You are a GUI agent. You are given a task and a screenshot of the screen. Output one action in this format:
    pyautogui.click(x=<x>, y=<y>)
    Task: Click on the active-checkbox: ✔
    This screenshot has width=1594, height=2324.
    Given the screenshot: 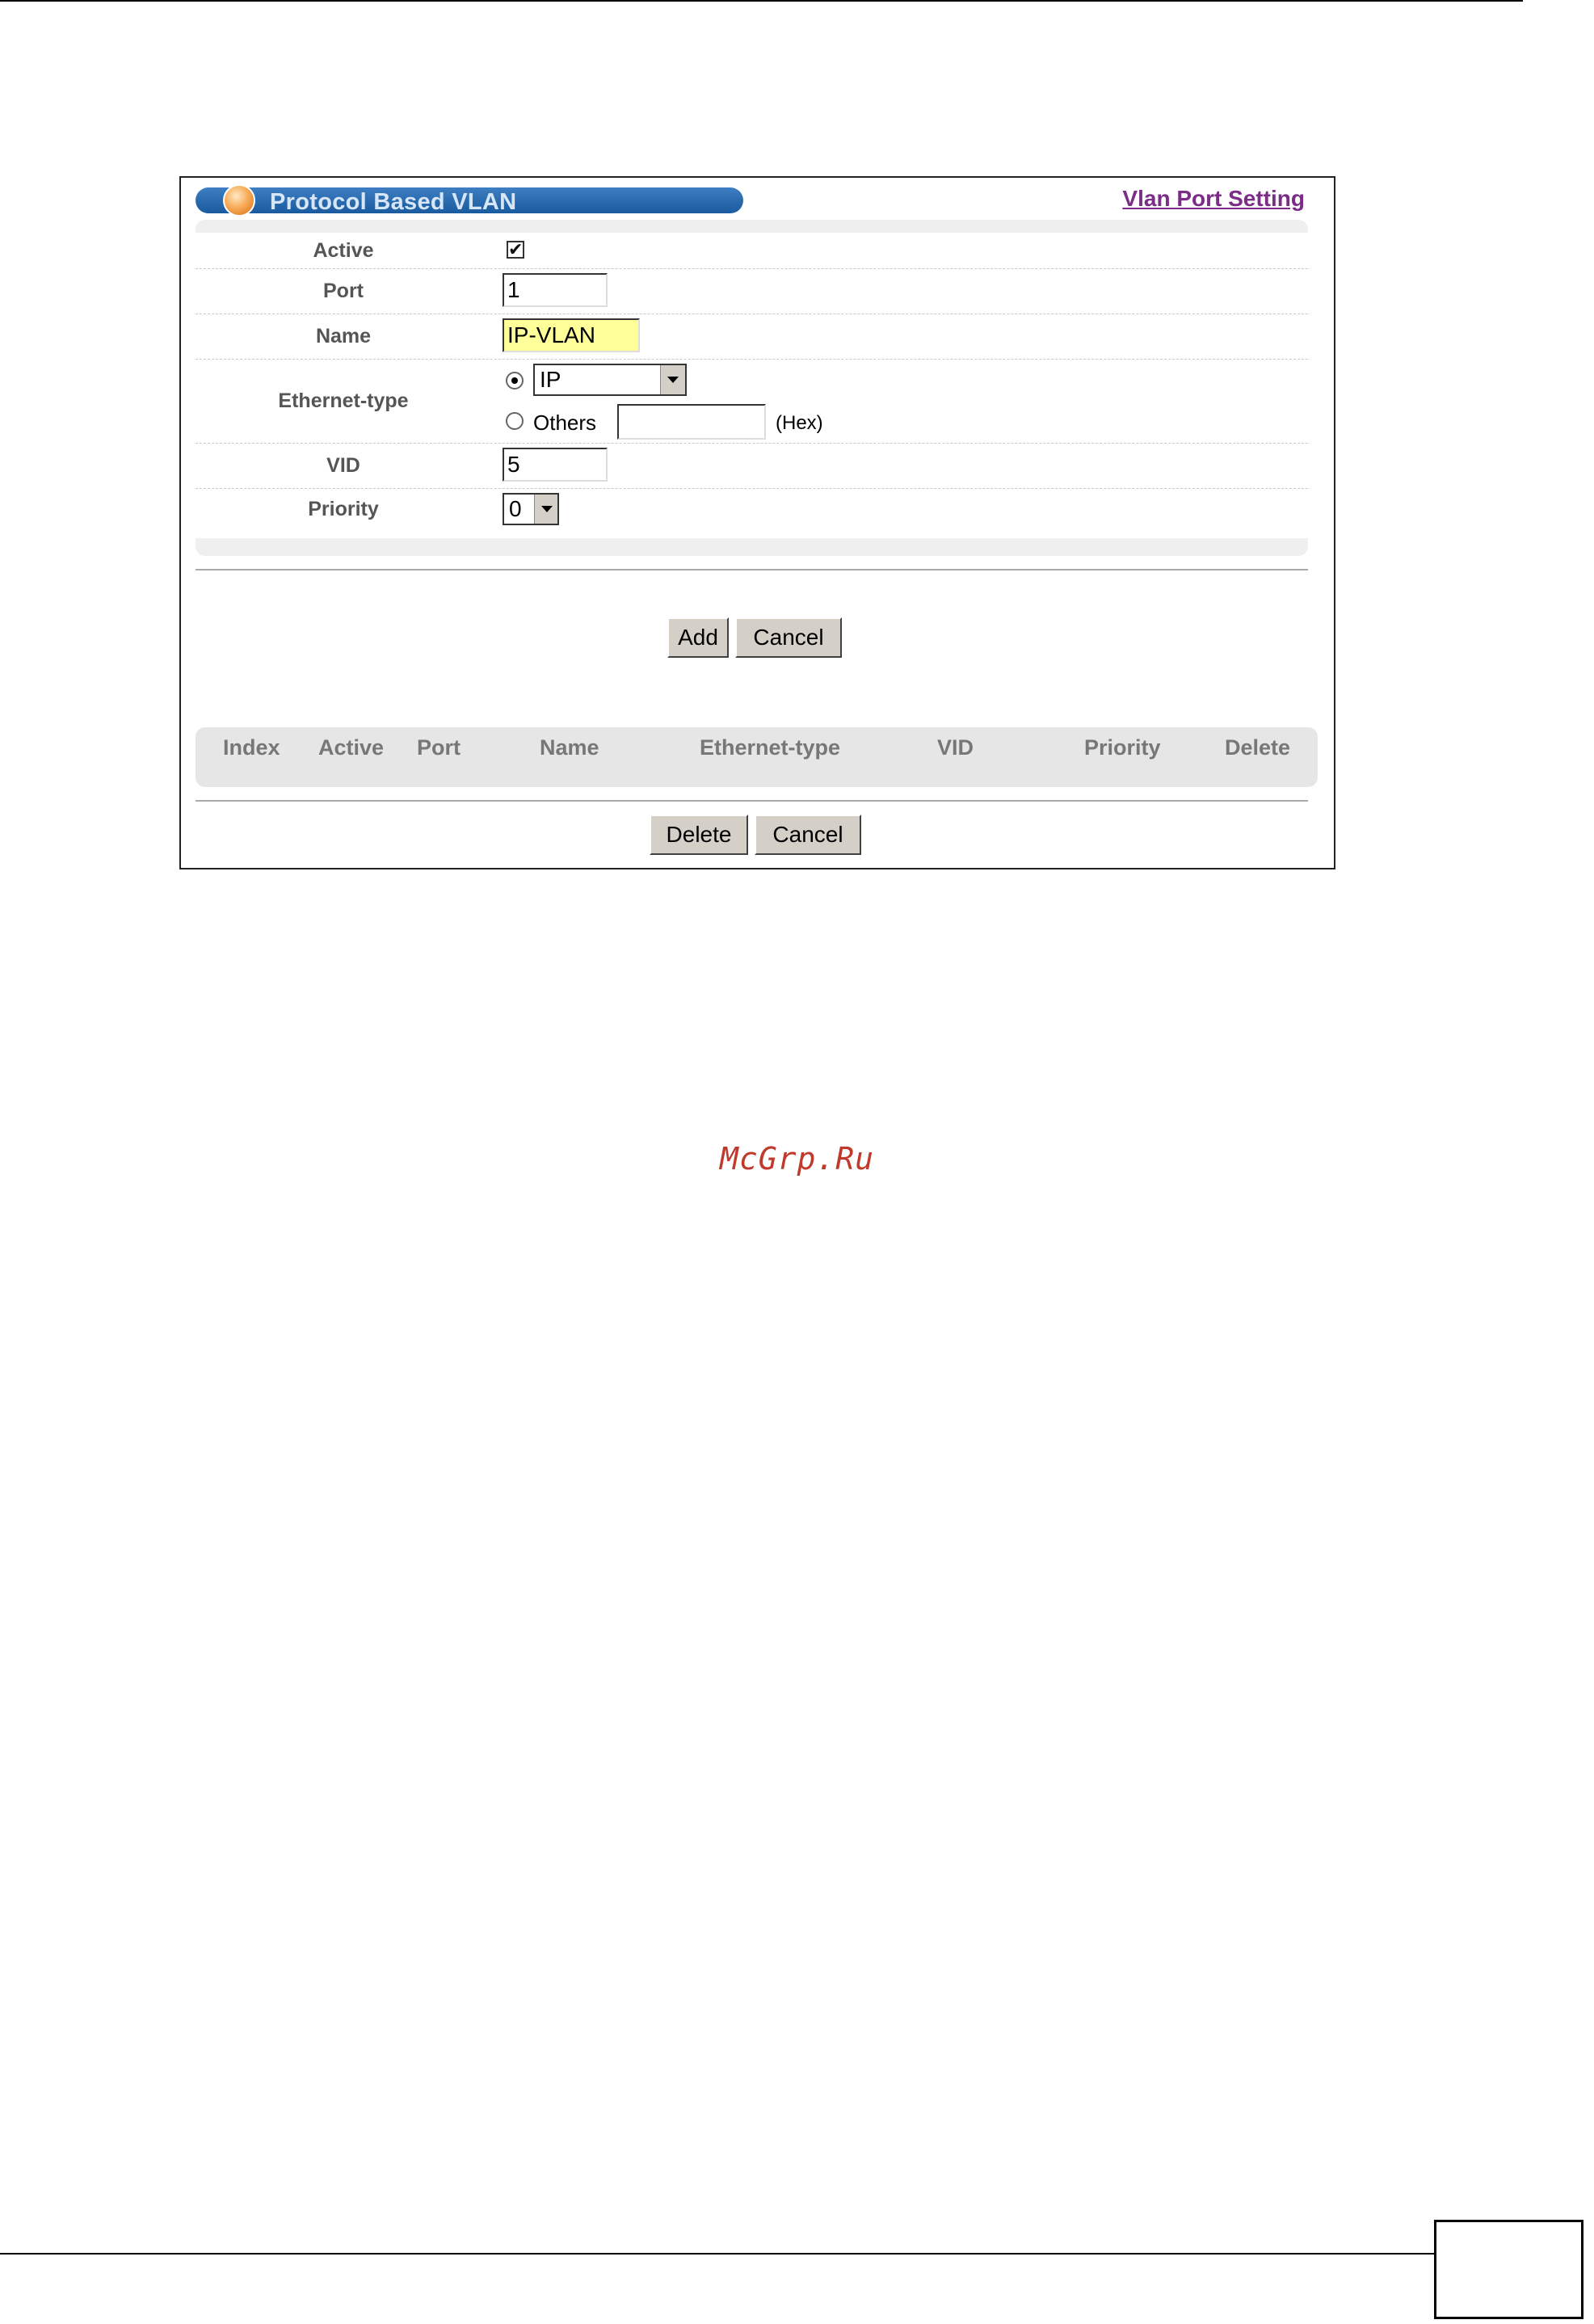 What is the action you would take?
    pyautogui.click(x=515, y=250)
    